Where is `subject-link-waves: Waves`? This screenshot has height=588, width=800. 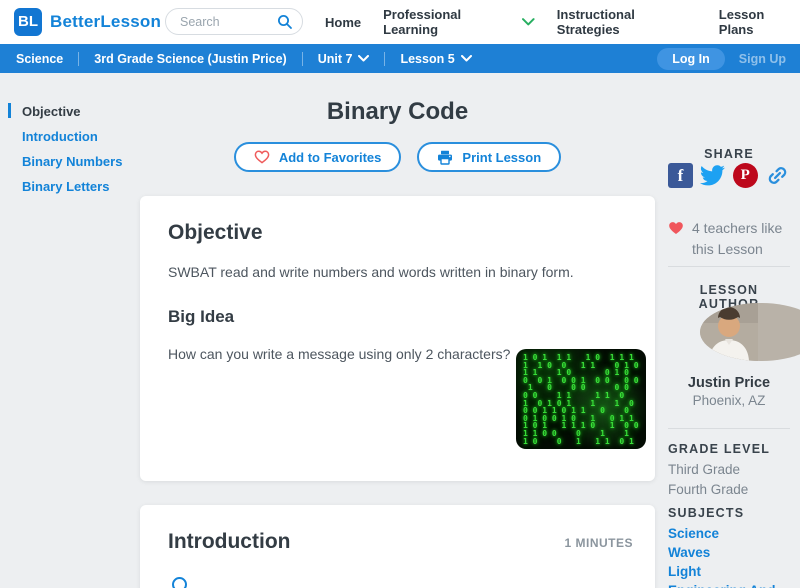 subject-link-waves: Waves is located at coordinates (729, 552).